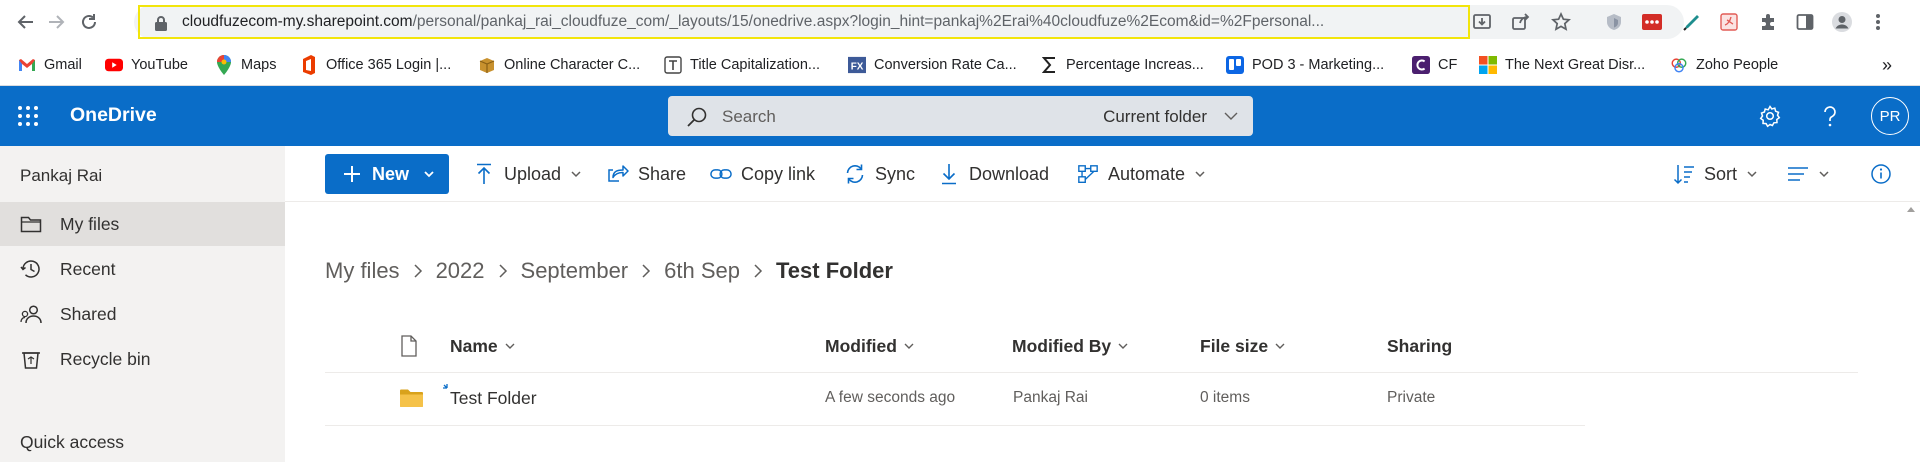 Image resolution: width=1920 pixels, height=462 pixels. What do you see at coordinates (1155, 117) in the screenshot?
I see `search-scope-selector: Current folder` at bounding box center [1155, 117].